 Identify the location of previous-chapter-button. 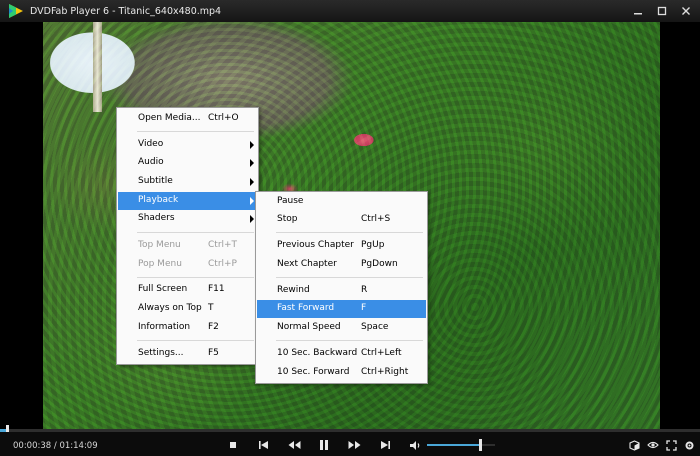
(263, 445).